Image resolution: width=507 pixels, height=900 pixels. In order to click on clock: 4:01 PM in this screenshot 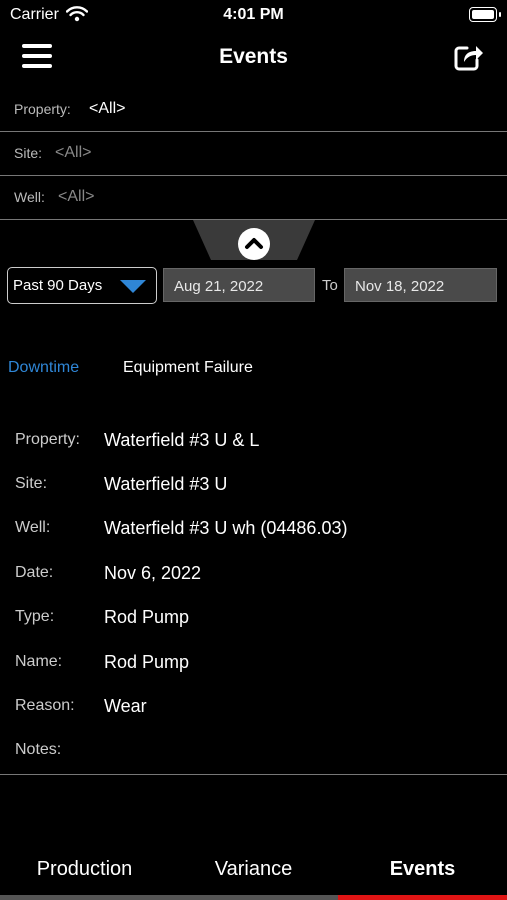, I will do `click(253, 14)`.